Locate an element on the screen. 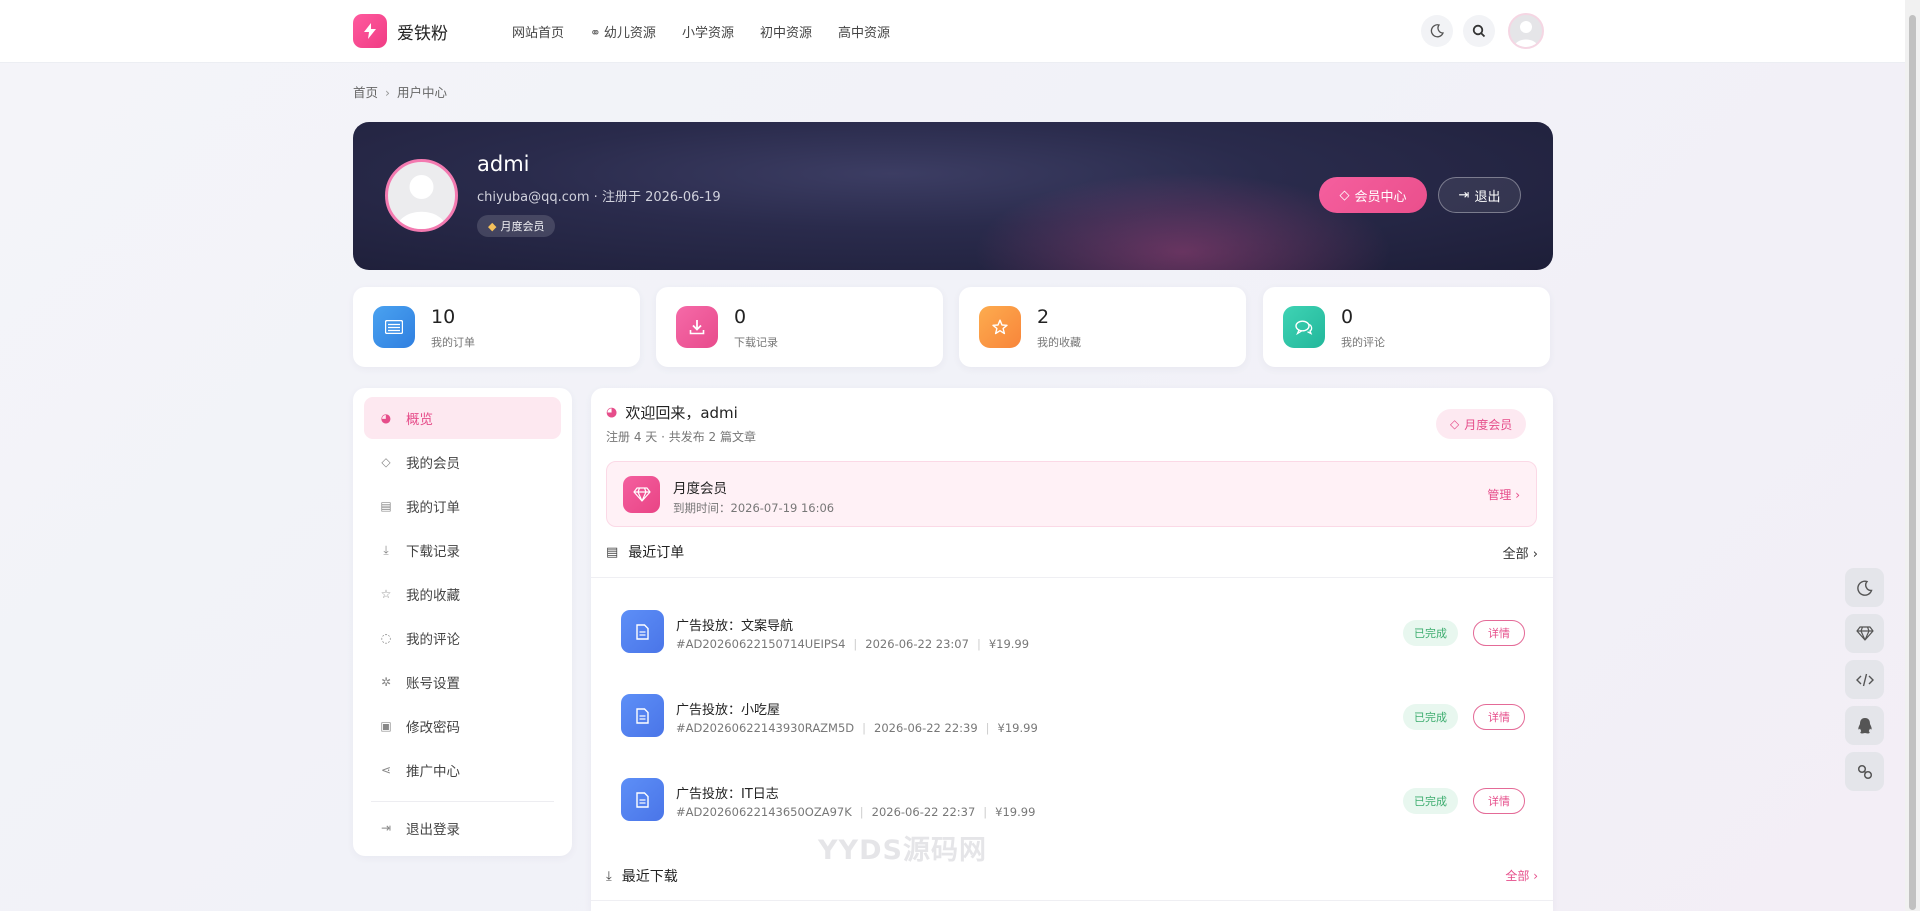 The image size is (1920, 911). welcome-heading: ◕ 欢迎回来，admi is located at coordinates (672, 413).